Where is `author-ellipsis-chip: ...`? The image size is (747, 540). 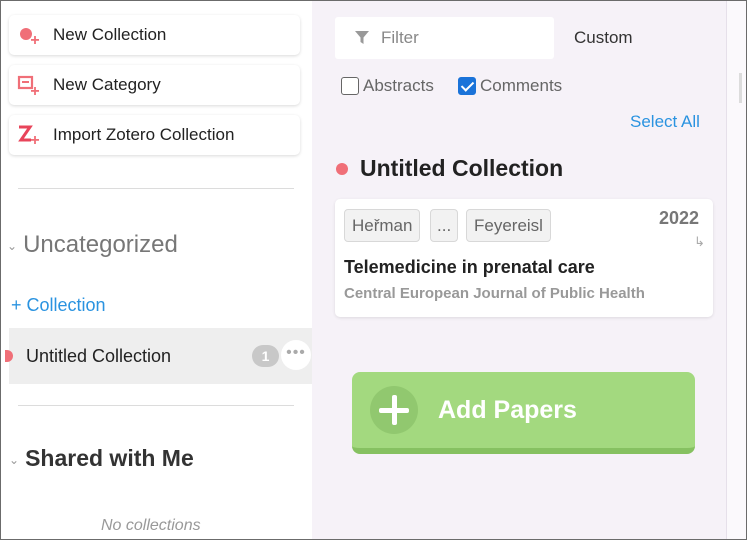 author-ellipsis-chip: ... is located at coordinates (444, 225).